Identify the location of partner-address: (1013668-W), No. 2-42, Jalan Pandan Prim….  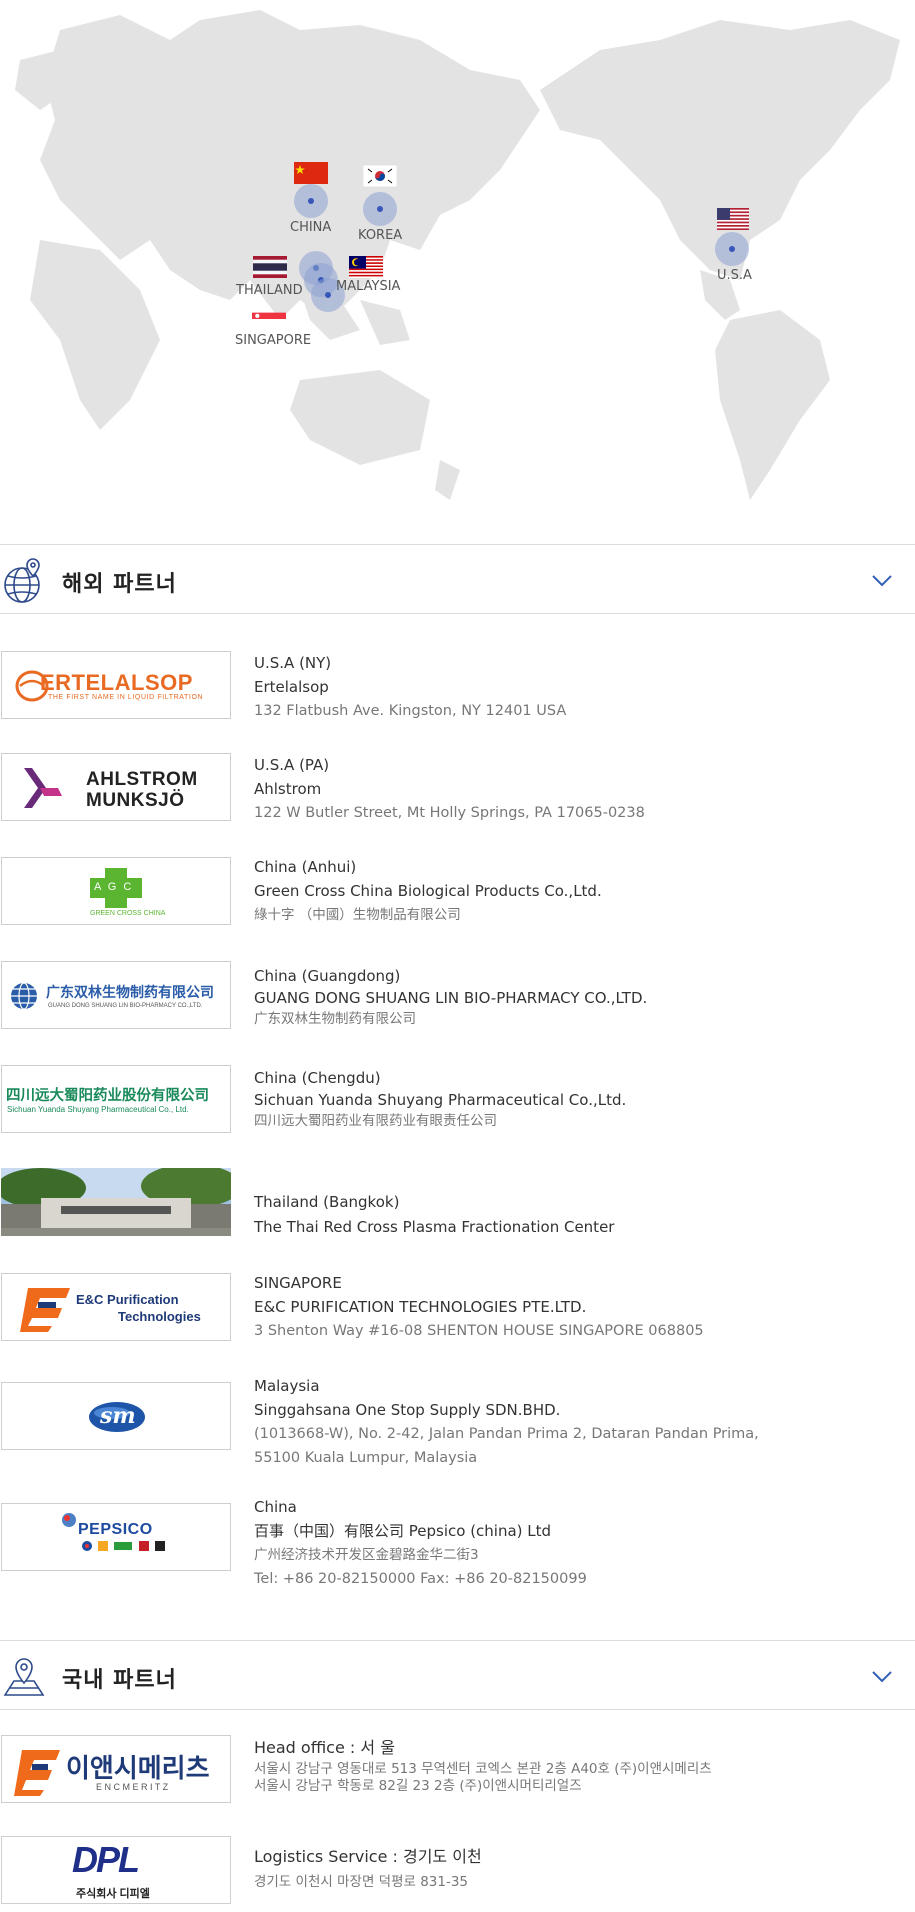
(506, 1434).